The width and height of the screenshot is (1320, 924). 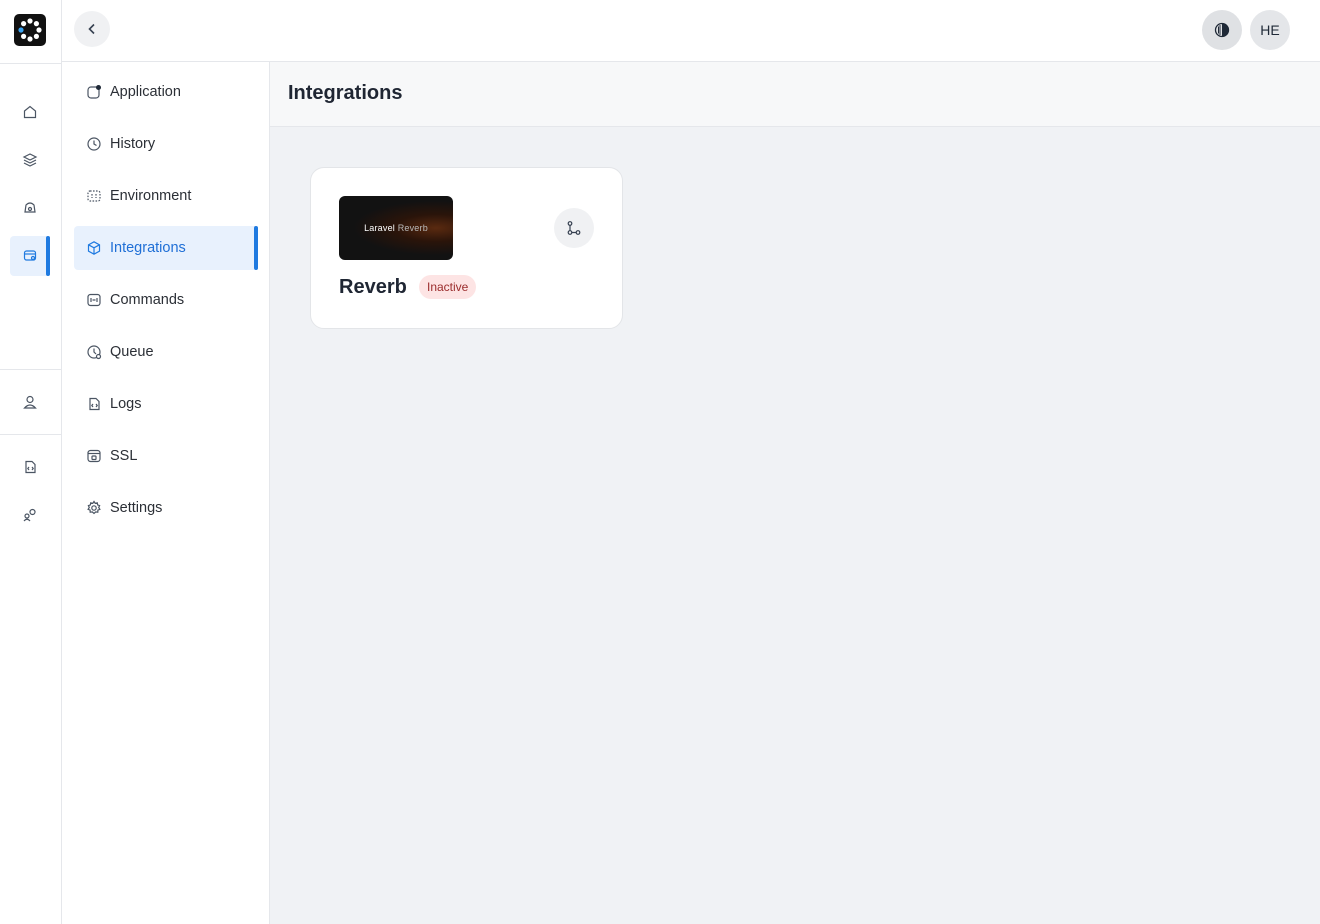 What do you see at coordinates (373, 287) in the screenshot?
I see `integration-name: Reverb` at bounding box center [373, 287].